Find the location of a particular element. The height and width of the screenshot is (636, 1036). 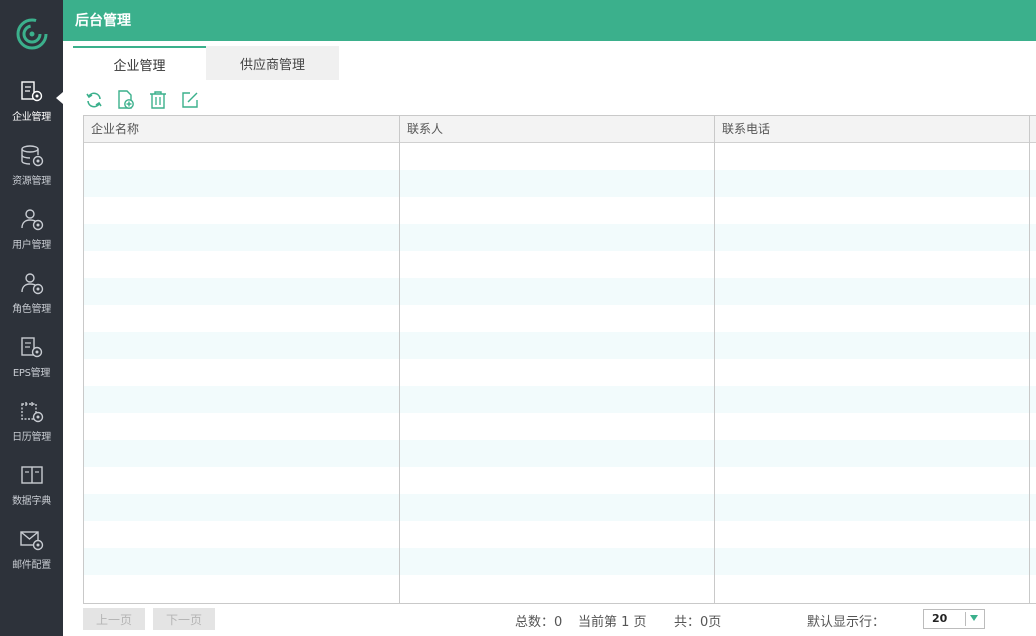

refresh-button is located at coordinates (94, 100).